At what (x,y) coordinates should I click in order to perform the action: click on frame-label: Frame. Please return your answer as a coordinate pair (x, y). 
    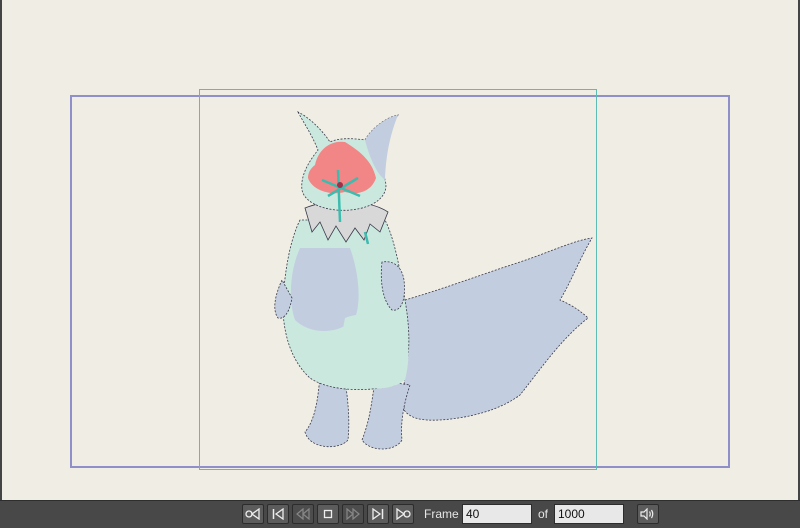
    Looking at the image, I should click on (441, 514).